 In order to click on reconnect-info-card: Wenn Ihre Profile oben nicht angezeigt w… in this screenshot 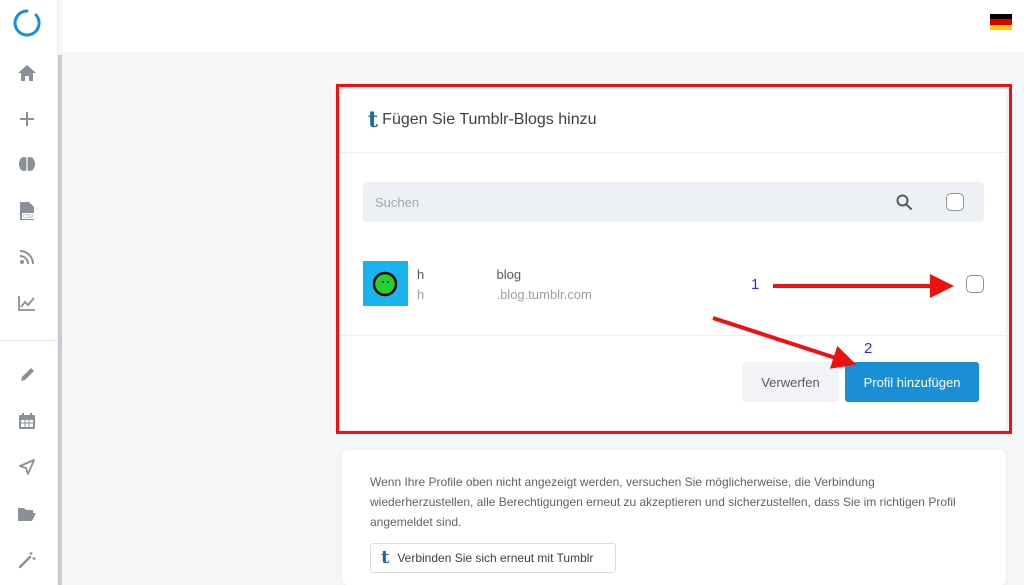, I will do `click(674, 517)`.